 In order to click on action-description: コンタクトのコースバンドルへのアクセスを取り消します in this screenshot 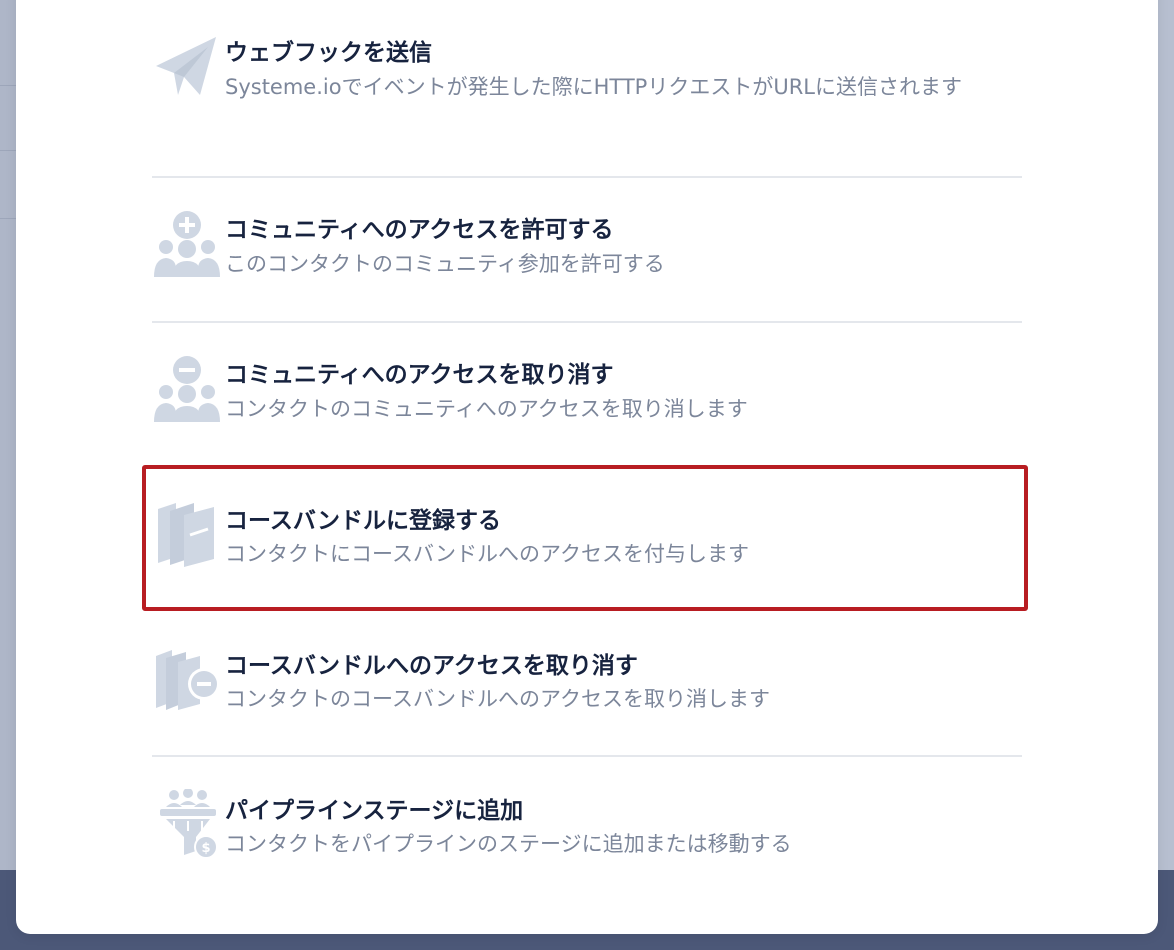, I will do `click(497, 699)`.